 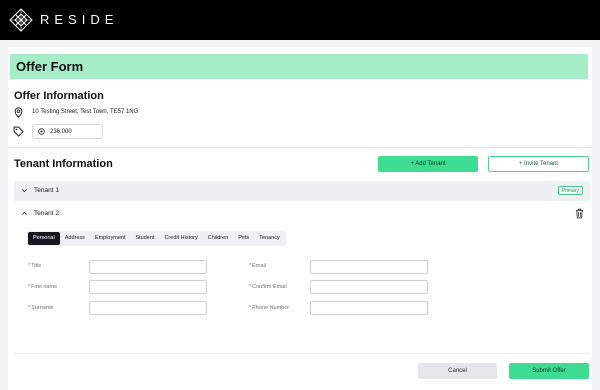 I want to click on tab-employment: Employment, so click(x=110, y=238).